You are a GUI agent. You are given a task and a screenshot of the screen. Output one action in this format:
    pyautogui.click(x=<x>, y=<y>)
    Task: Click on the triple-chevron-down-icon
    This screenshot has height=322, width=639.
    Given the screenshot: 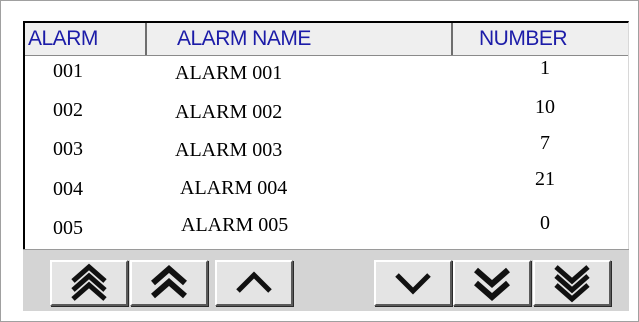 What is the action you would take?
    pyautogui.click(x=572, y=284)
    